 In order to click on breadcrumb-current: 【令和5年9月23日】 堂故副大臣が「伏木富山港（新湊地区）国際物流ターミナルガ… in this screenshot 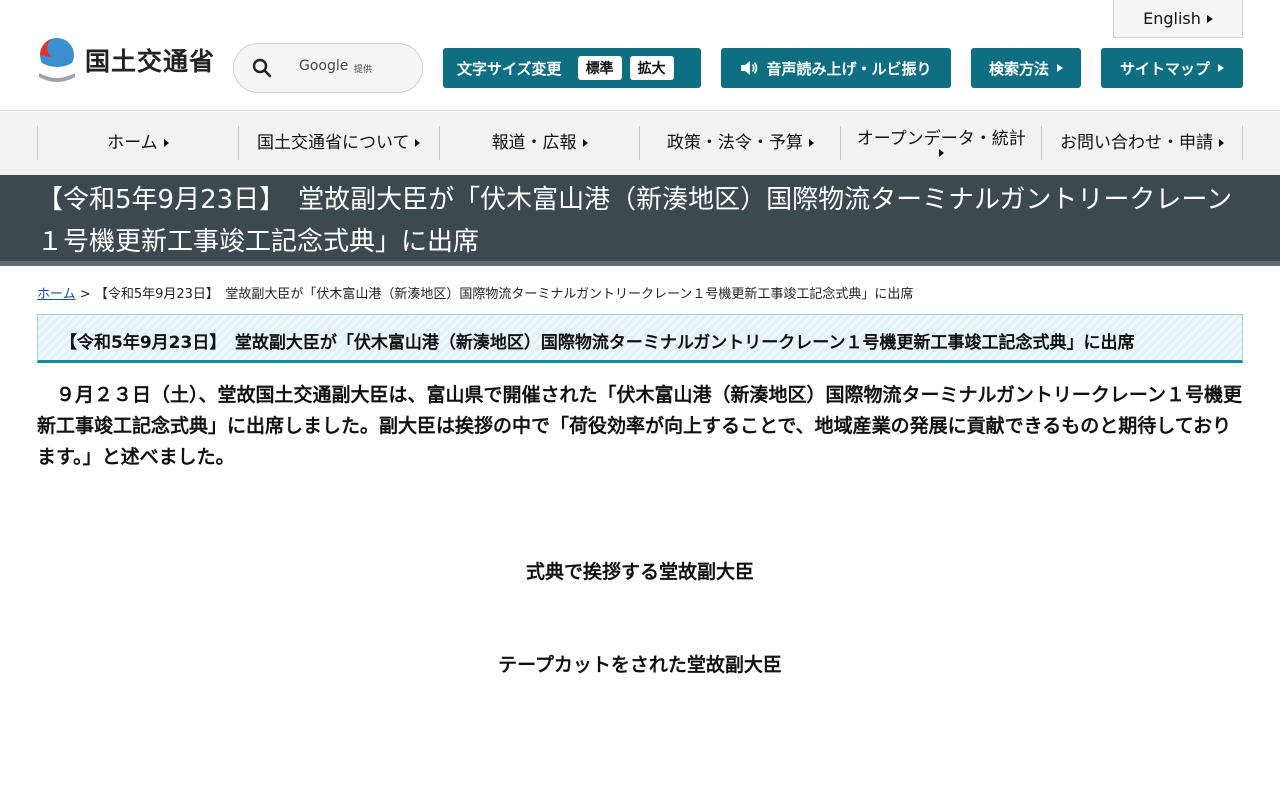, I will do `click(504, 294)`.